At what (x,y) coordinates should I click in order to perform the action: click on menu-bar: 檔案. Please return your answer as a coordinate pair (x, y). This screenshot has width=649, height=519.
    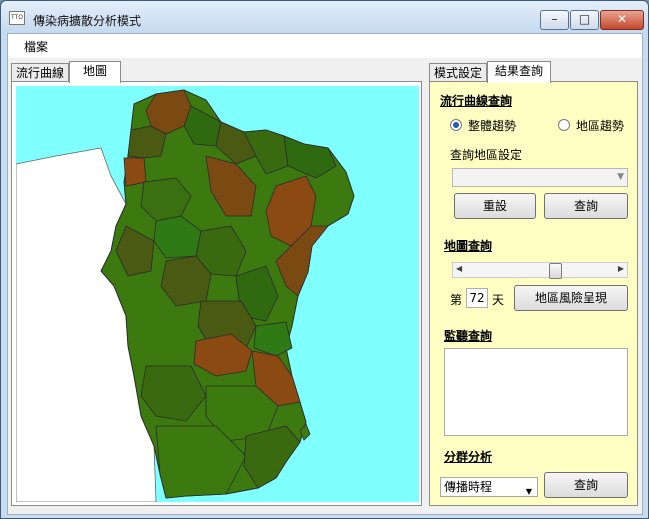
    Looking at the image, I should click on (325, 46).